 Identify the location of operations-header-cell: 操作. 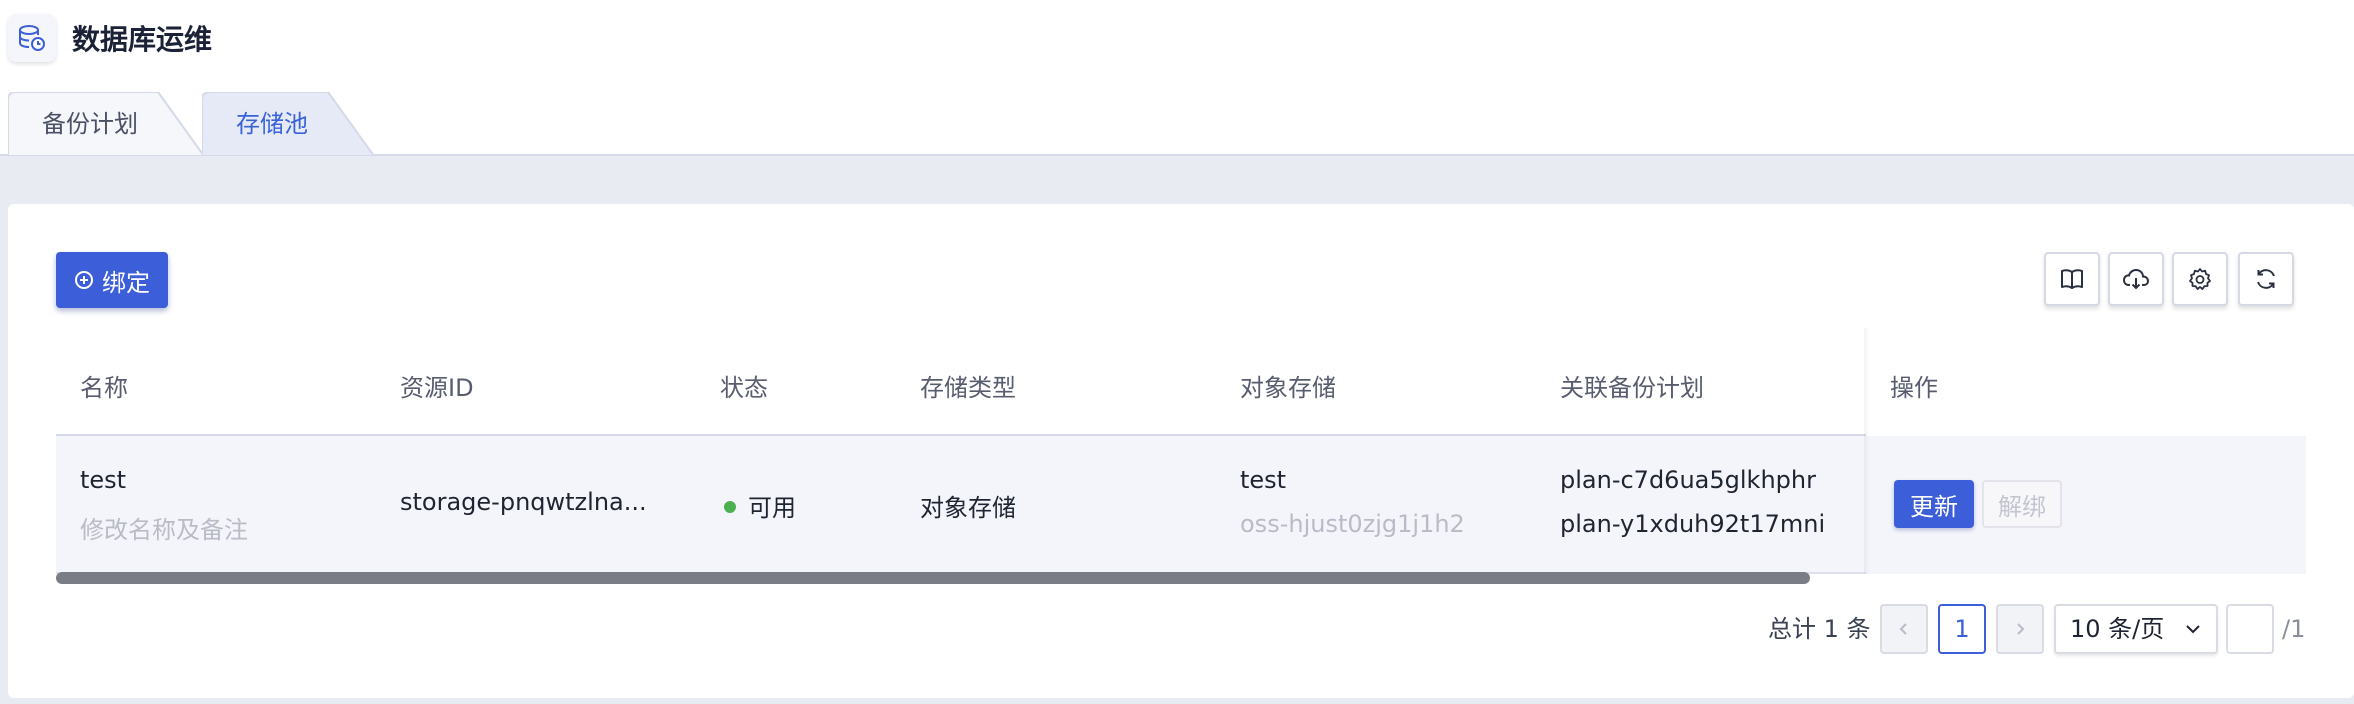
(2086, 388).